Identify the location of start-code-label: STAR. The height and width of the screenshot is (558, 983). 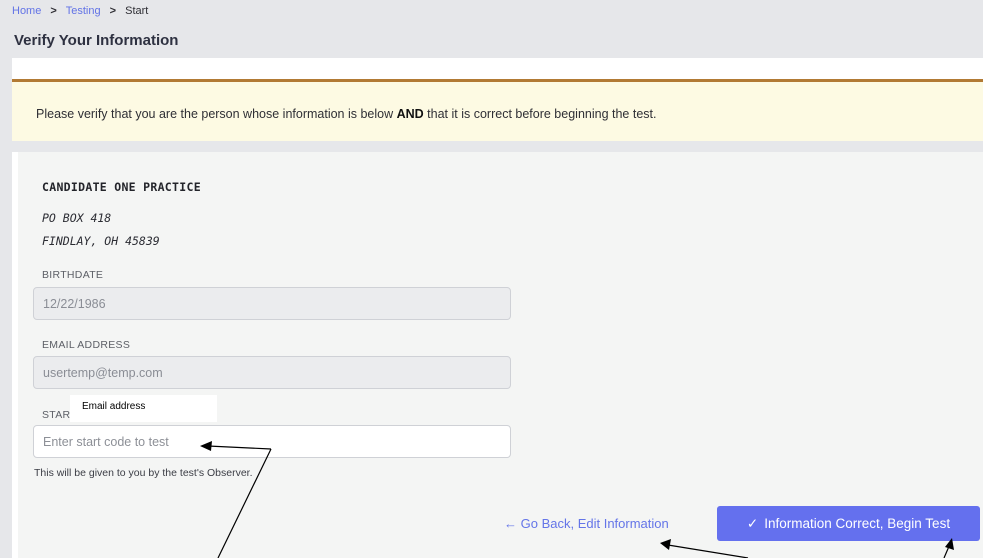
(56, 415).